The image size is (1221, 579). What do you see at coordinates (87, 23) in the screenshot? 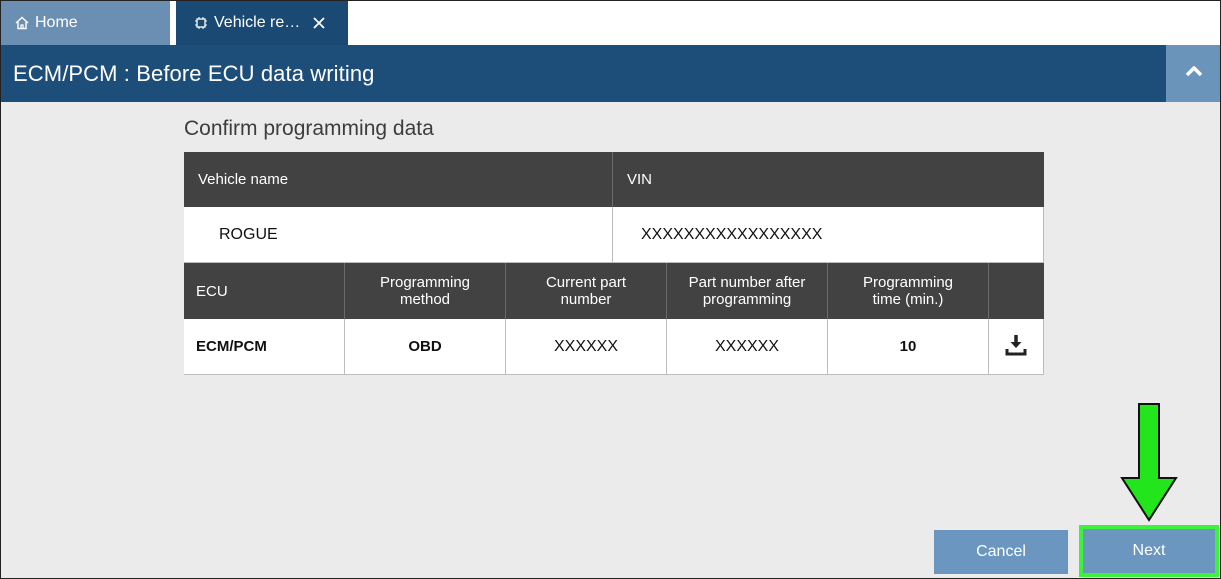
I see `tab-home: Home` at bounding box center [87, 23].